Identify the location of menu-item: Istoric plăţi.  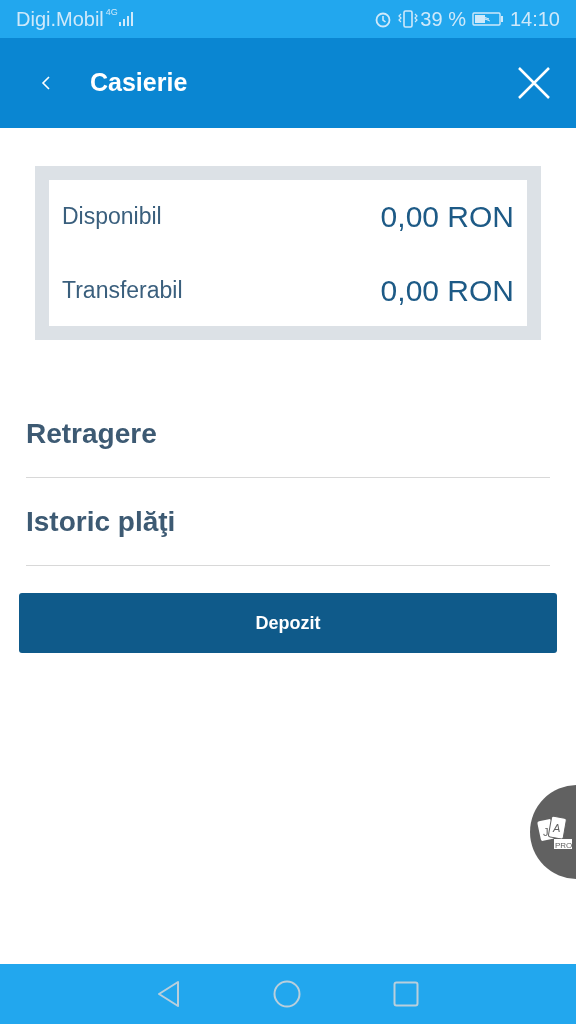
(288, 522).